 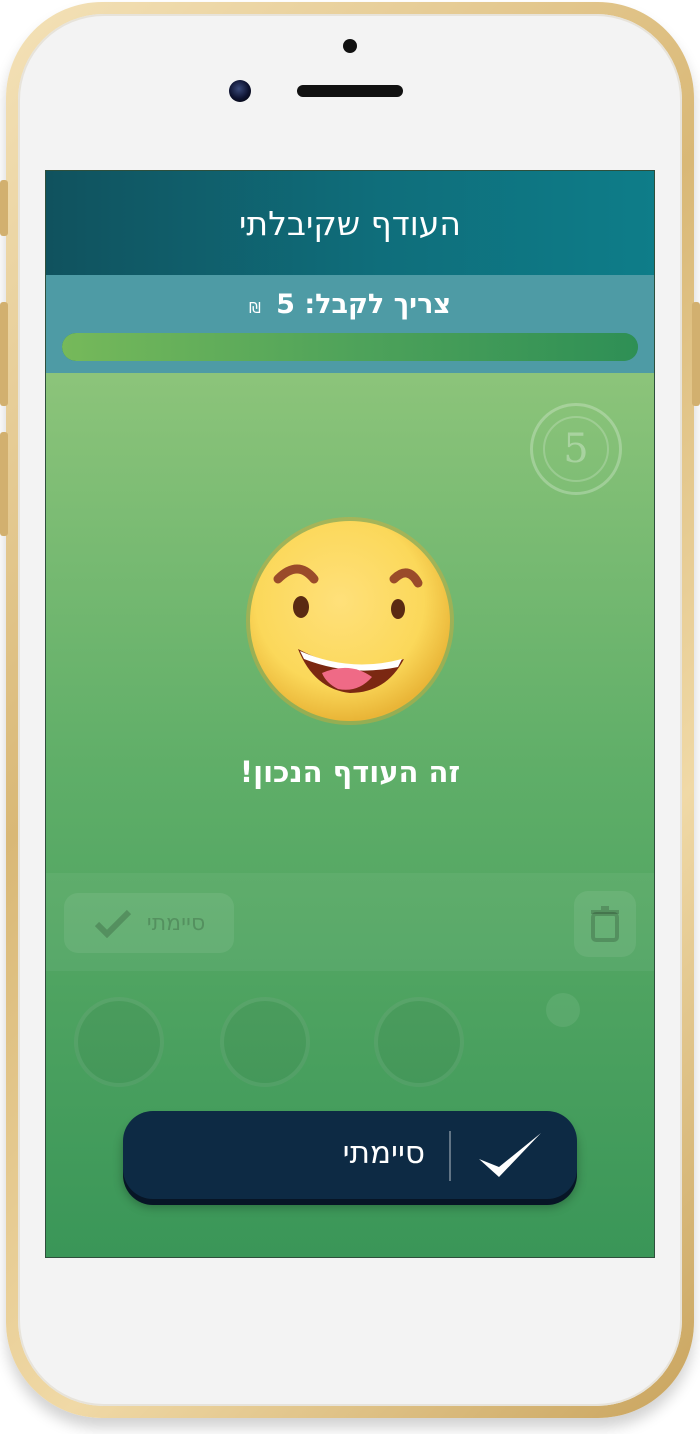 I want to click on mute-switch, so click(x=4, y=208).